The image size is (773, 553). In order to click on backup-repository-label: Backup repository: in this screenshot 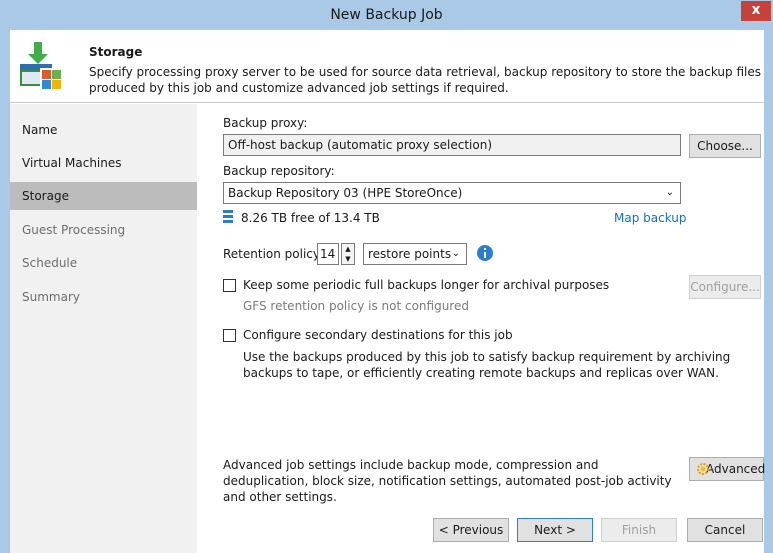, I will do `click(279, 171)`.